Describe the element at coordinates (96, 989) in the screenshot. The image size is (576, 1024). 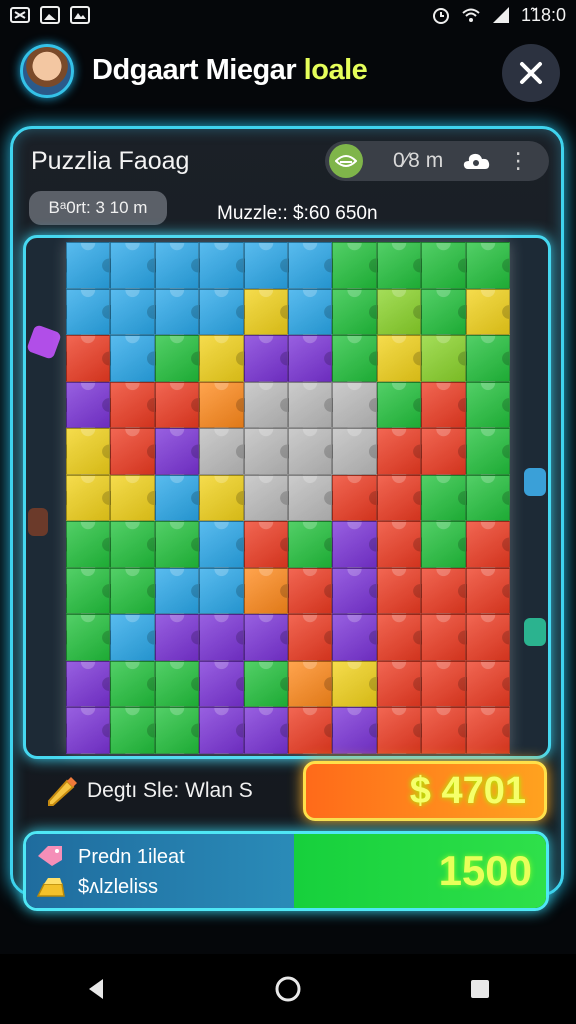
I see `back-button` at that location.